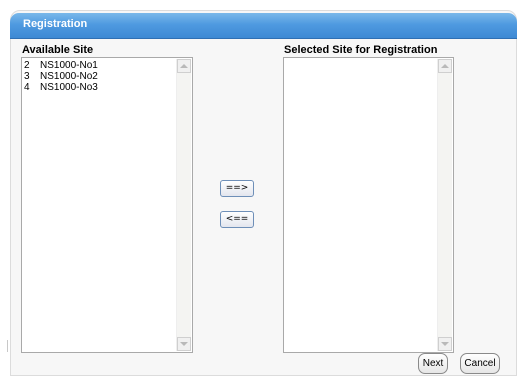 The width and height of the screenshot is (521, 378). Describe the element at coordinates (98, 65) in the screenshot. I see `list-item: 2 NS1000-No1` at that location.